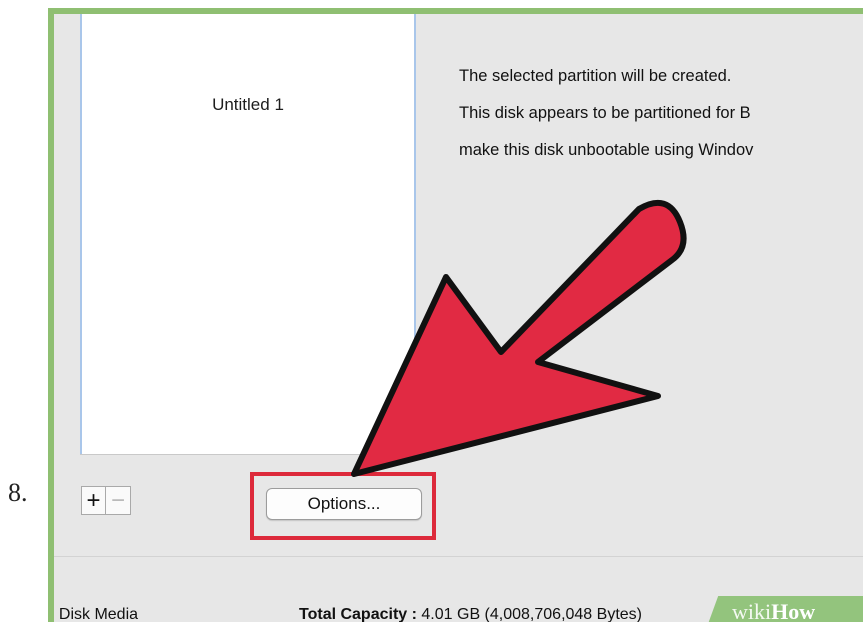 The height and width of the screenshot is (622, 863). I want to click on step-number: 8., so click(18, 492).